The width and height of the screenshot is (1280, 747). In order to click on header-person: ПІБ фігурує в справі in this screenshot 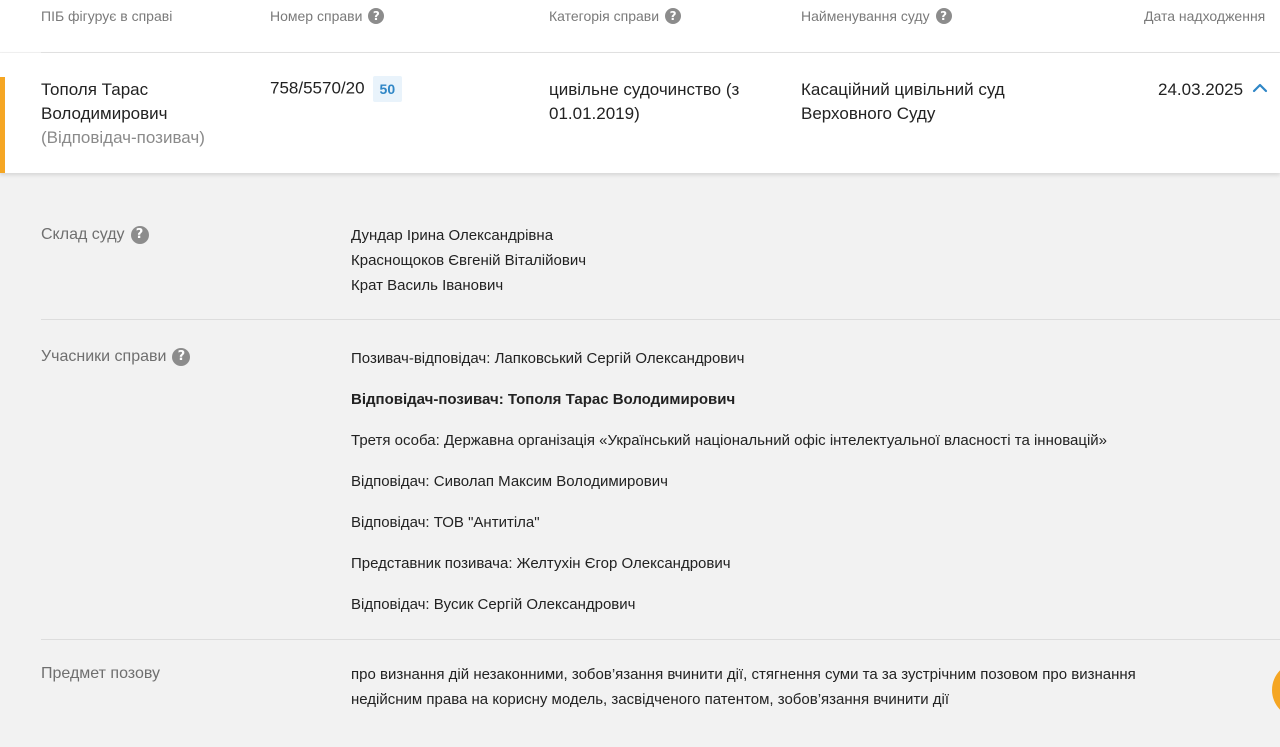, I will do `click(106, 16)`.